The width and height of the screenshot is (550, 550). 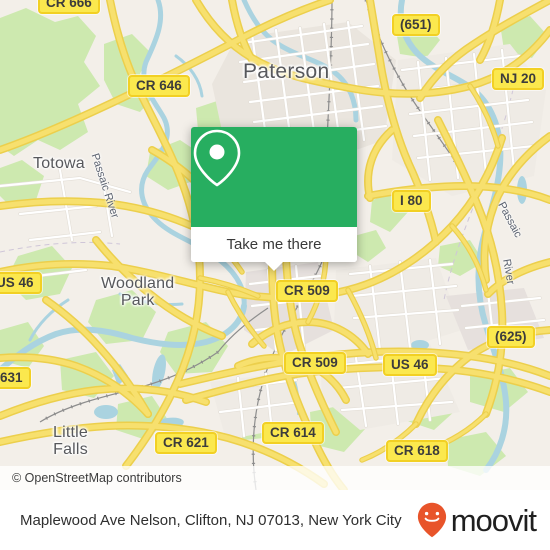 What do you see at coordinates (274, 266) in the screenshot?
I see `popup-card-tail` at bounding box center [274, 266].